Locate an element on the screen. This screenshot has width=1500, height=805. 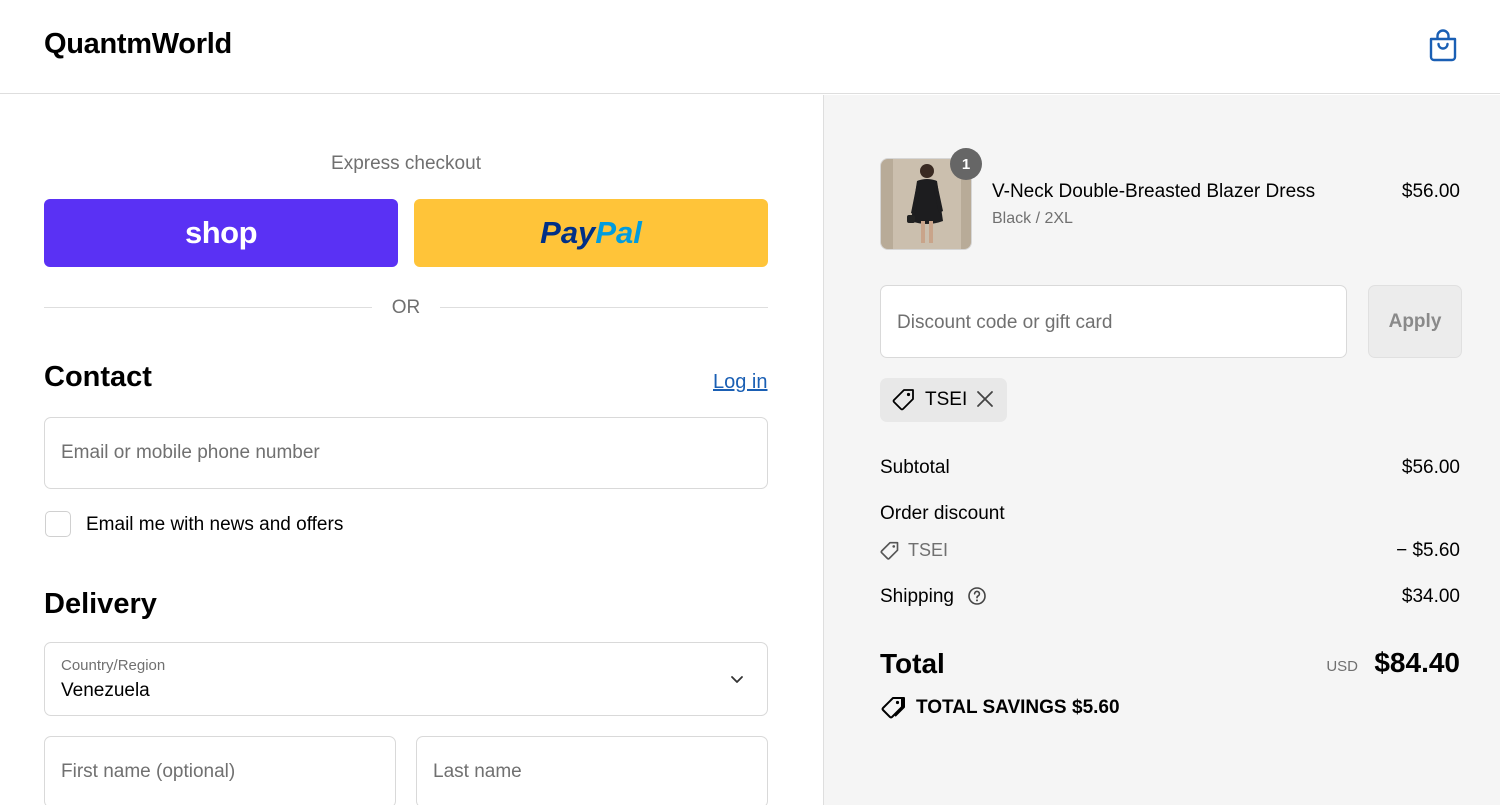
first-name-placeholder: First name (optional) is located at coordinates (148, 771).